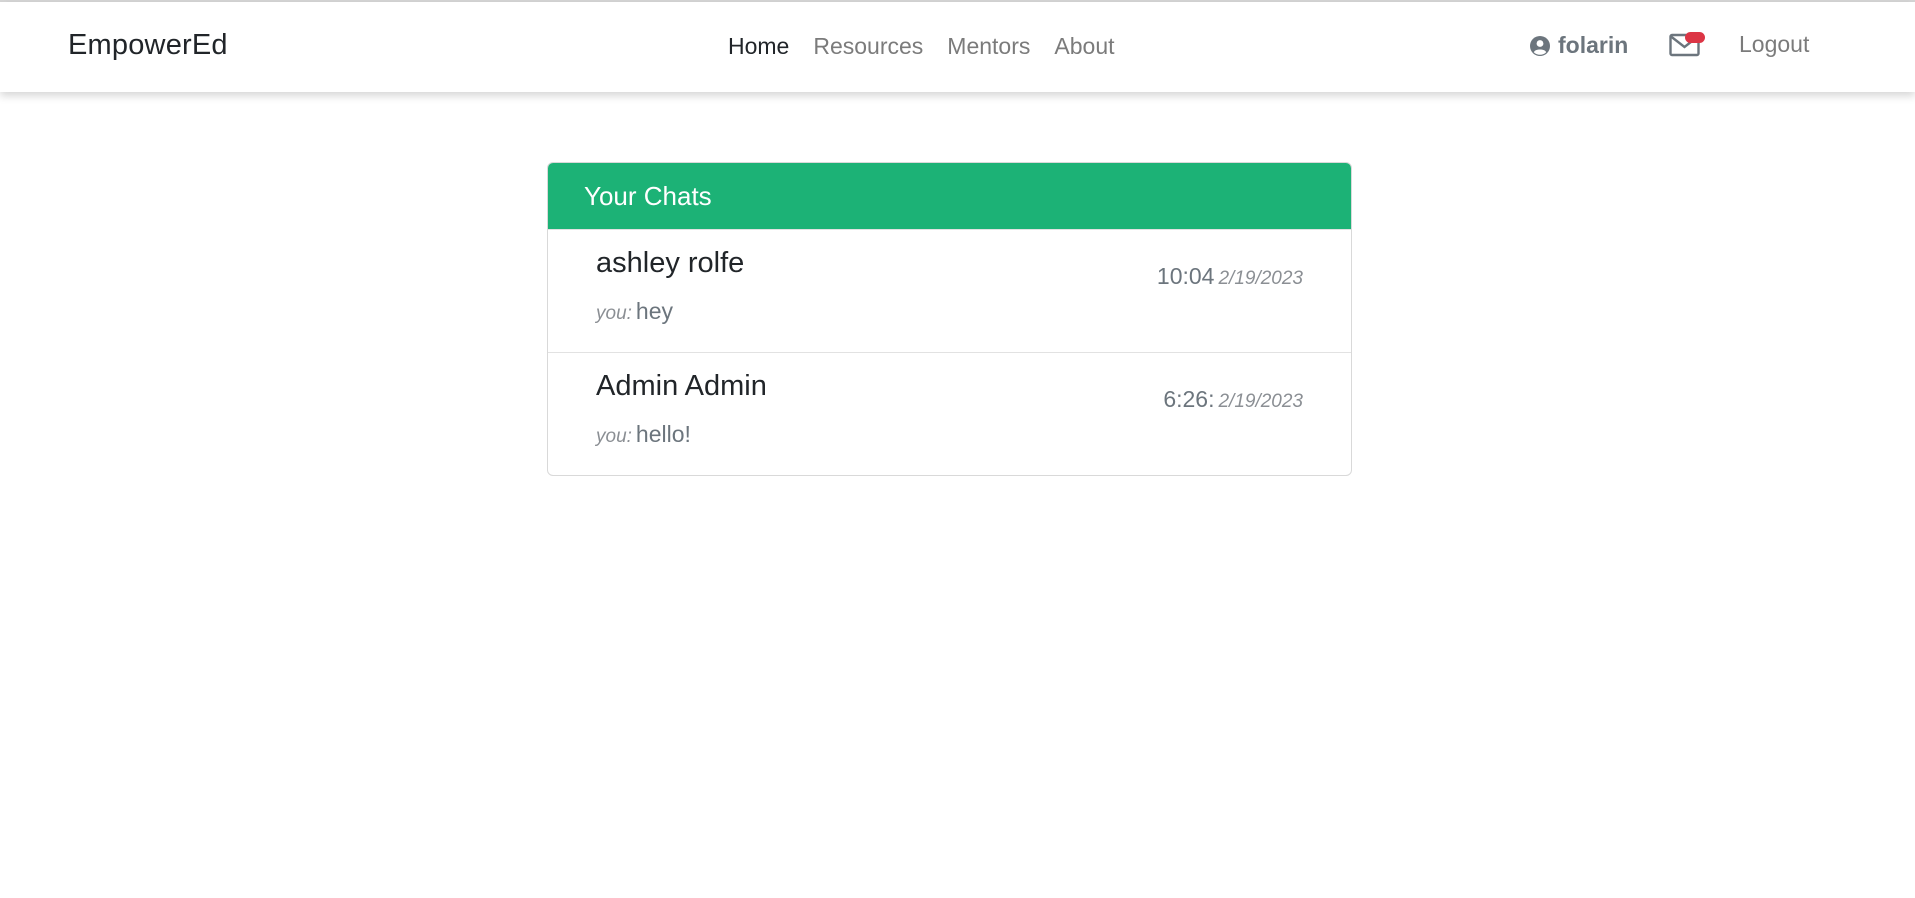 Image resolution: width=1915 pixels, height=898 pixels. What do you see at coordinates (949, 290) in the screenshot?
I see `chat-list-item: ashley rolfe you: hey 10:04 2/19/2023` at bounding box center [949, 290].